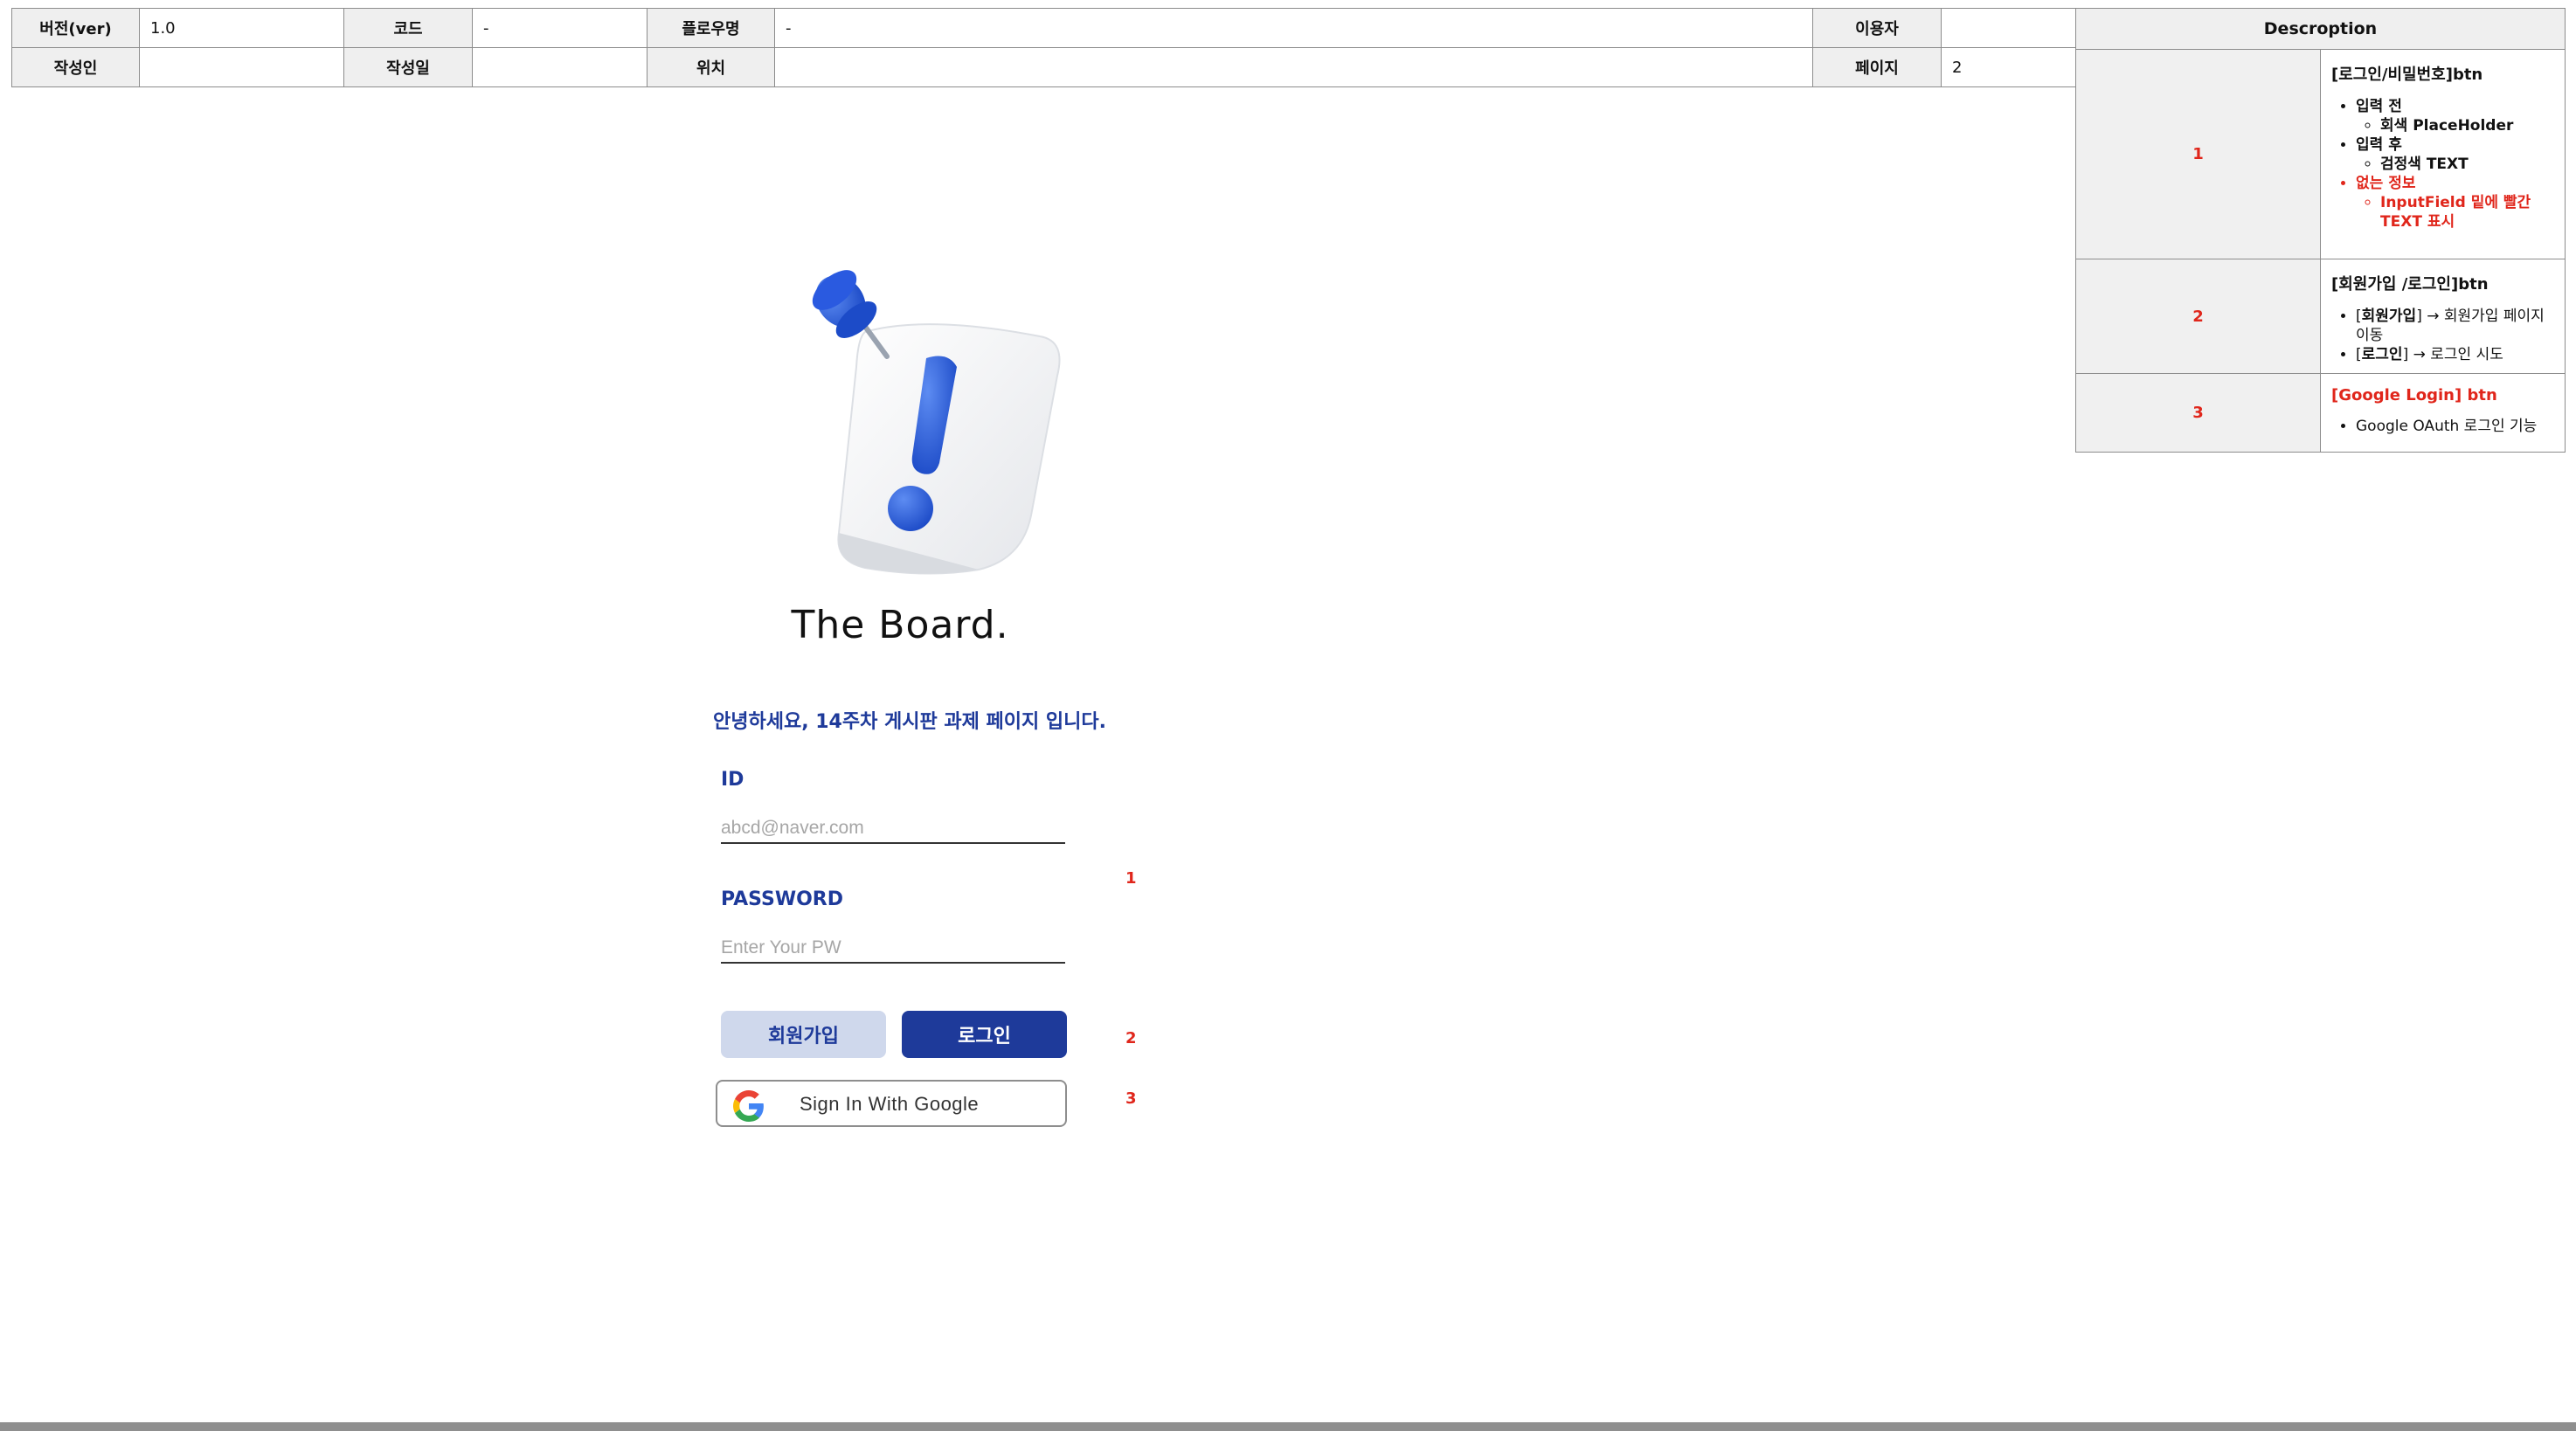  I want to click on list-item: [회원가입] → 회원가입 페이지 이동, so click(2456, 326).